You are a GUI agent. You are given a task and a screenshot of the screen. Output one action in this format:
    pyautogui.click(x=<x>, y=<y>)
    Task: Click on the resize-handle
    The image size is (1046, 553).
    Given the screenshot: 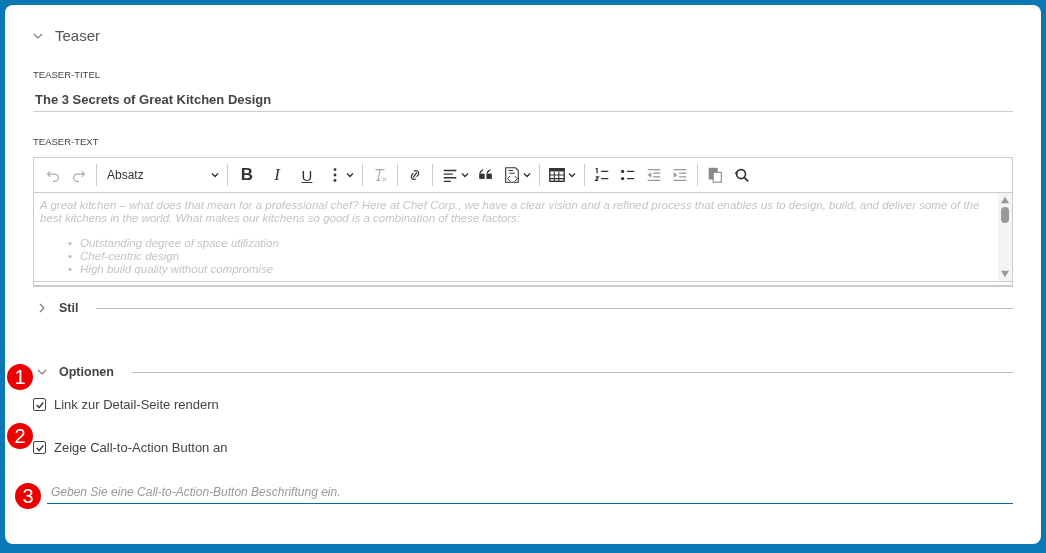 What is the action you would take?
    pyautogui.click(x=523, y=283)
    